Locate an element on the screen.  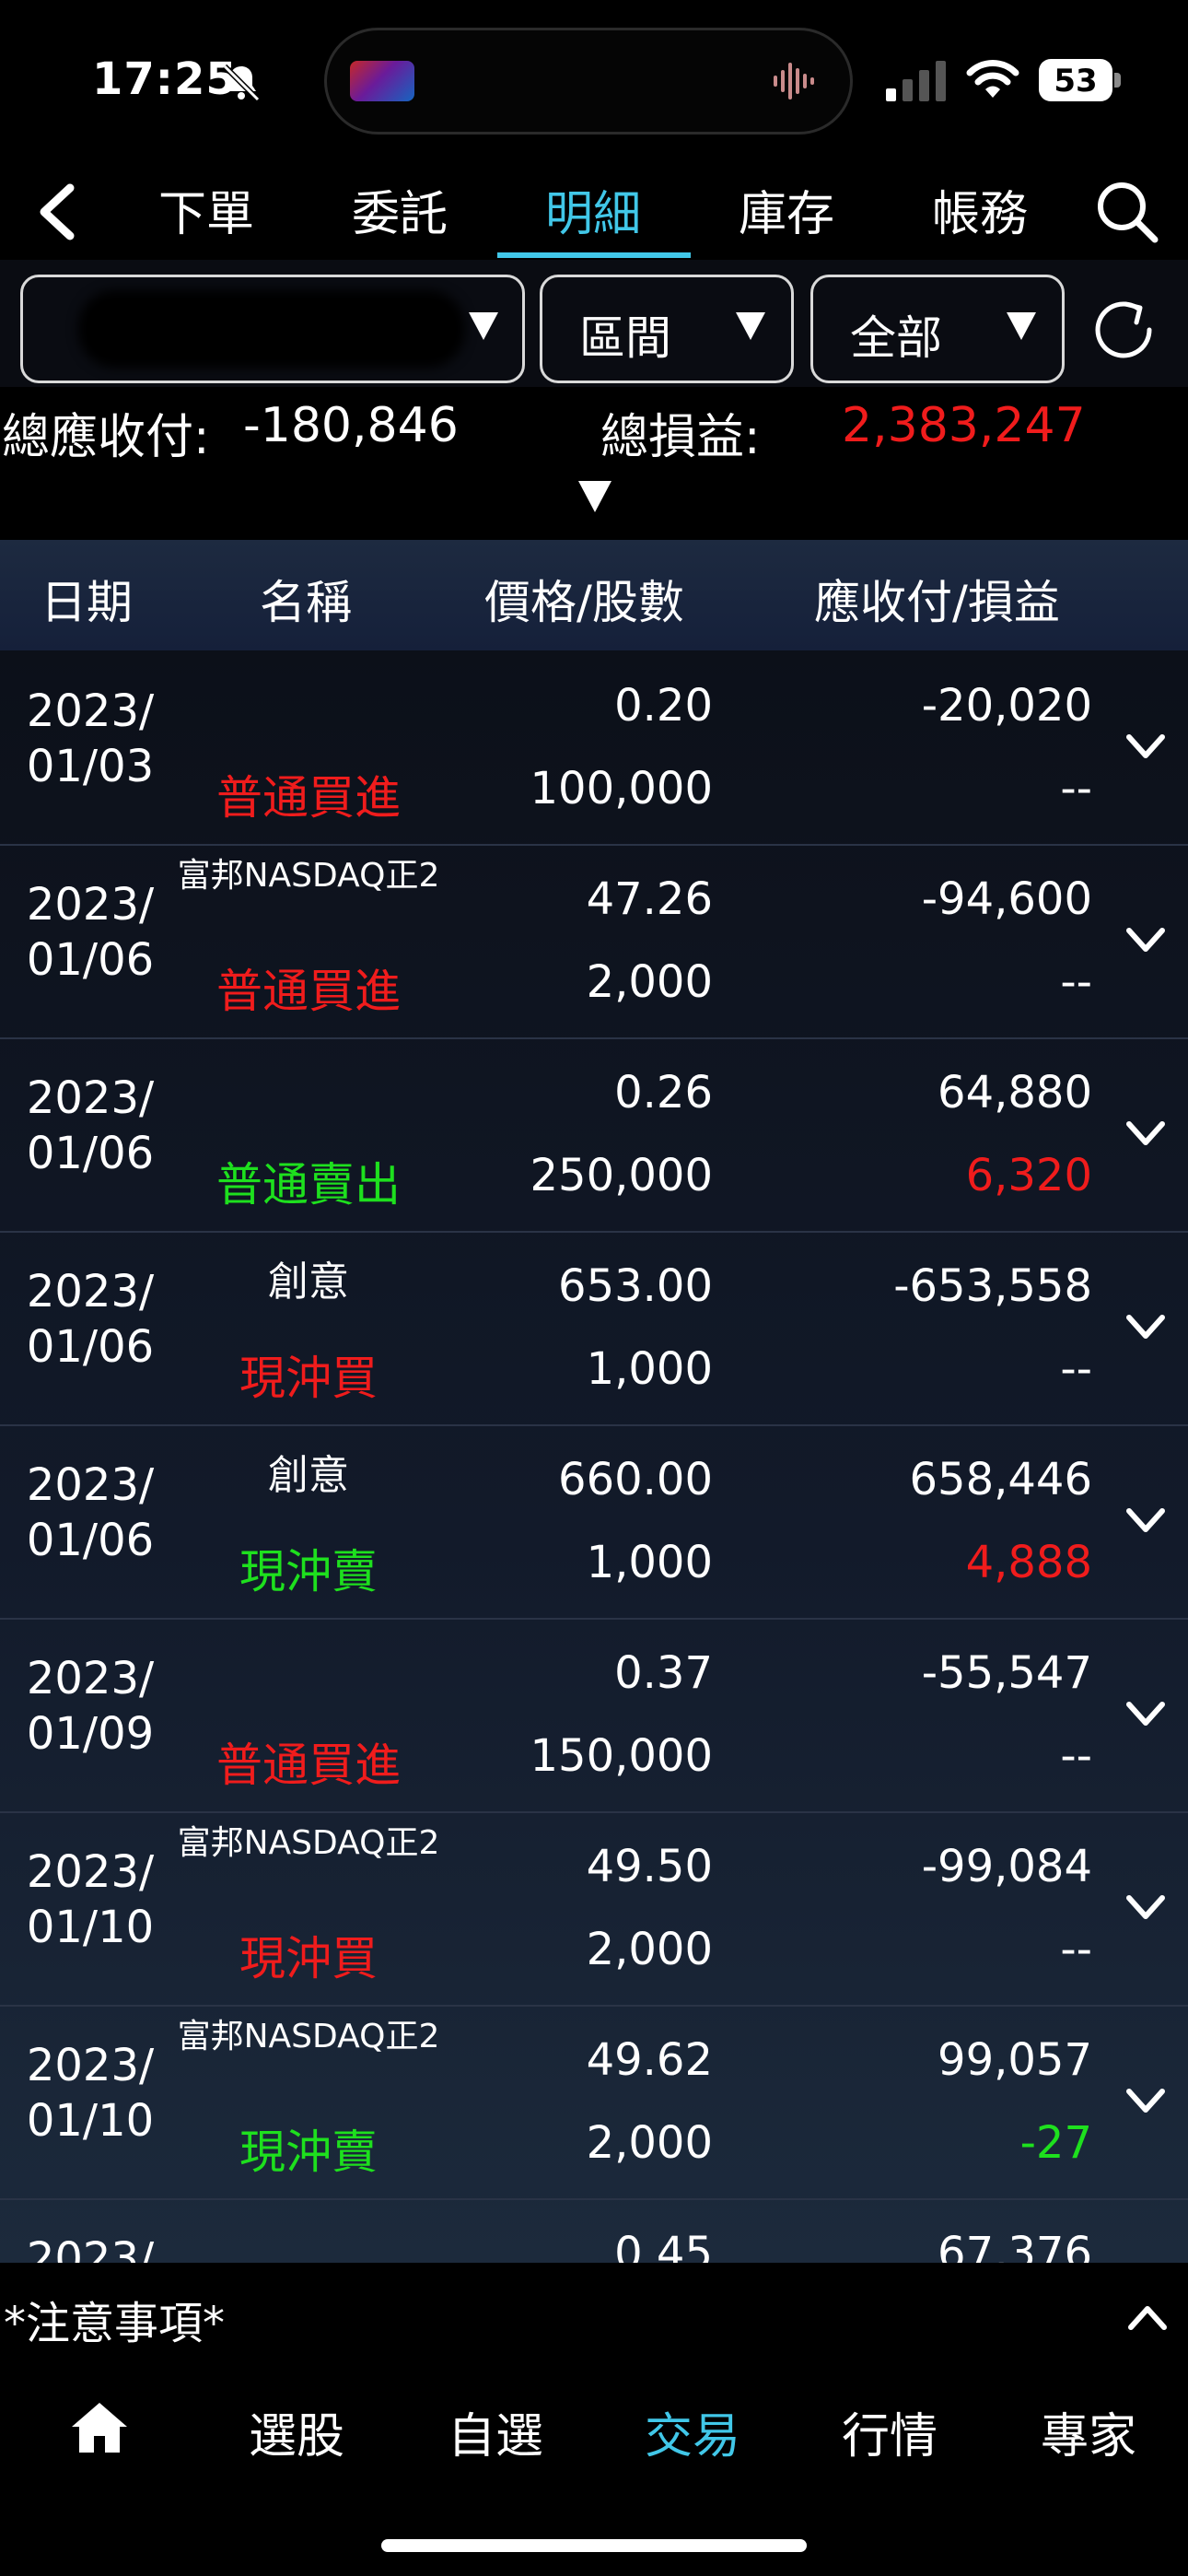
table-row: 2023/01/03 普通買進 0.20 100,000 -20,020 -- is located at coordinates (594, 748).